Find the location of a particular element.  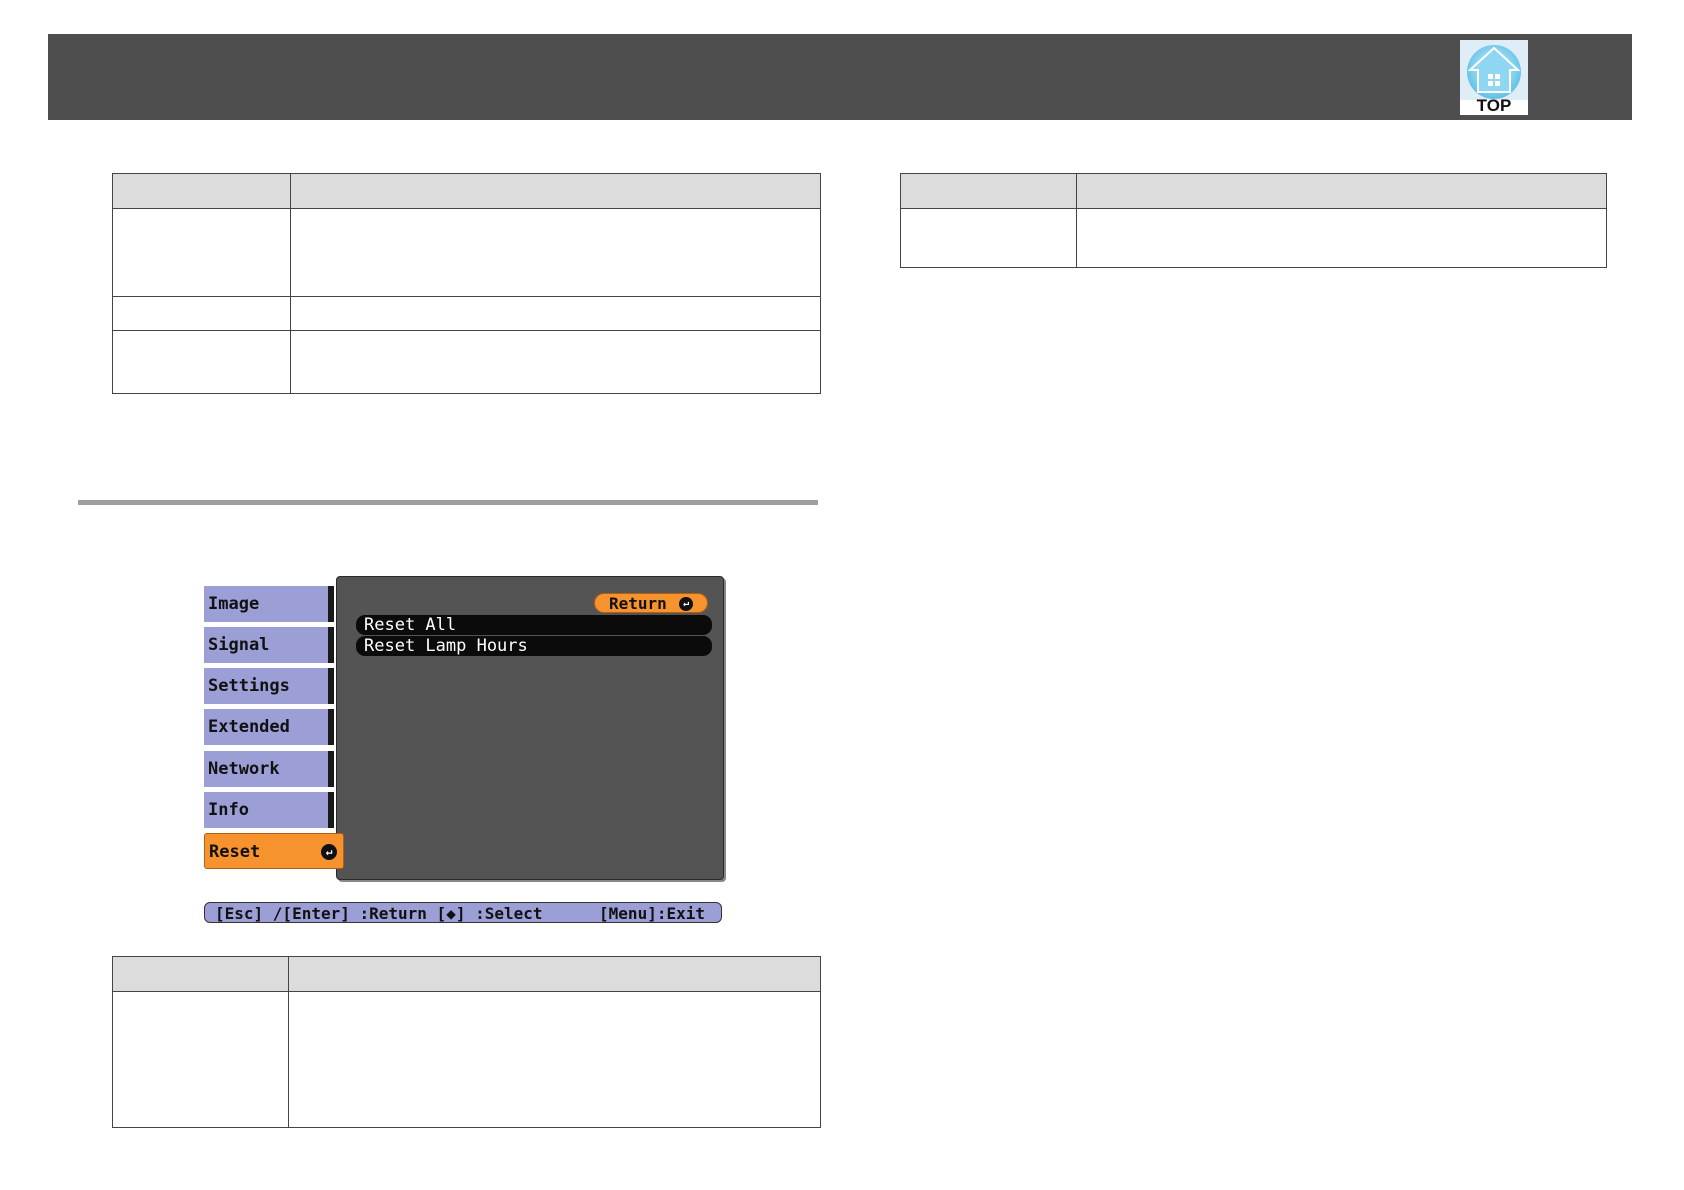

tab-reset-label: Reset is located at coordinates (235, 852).